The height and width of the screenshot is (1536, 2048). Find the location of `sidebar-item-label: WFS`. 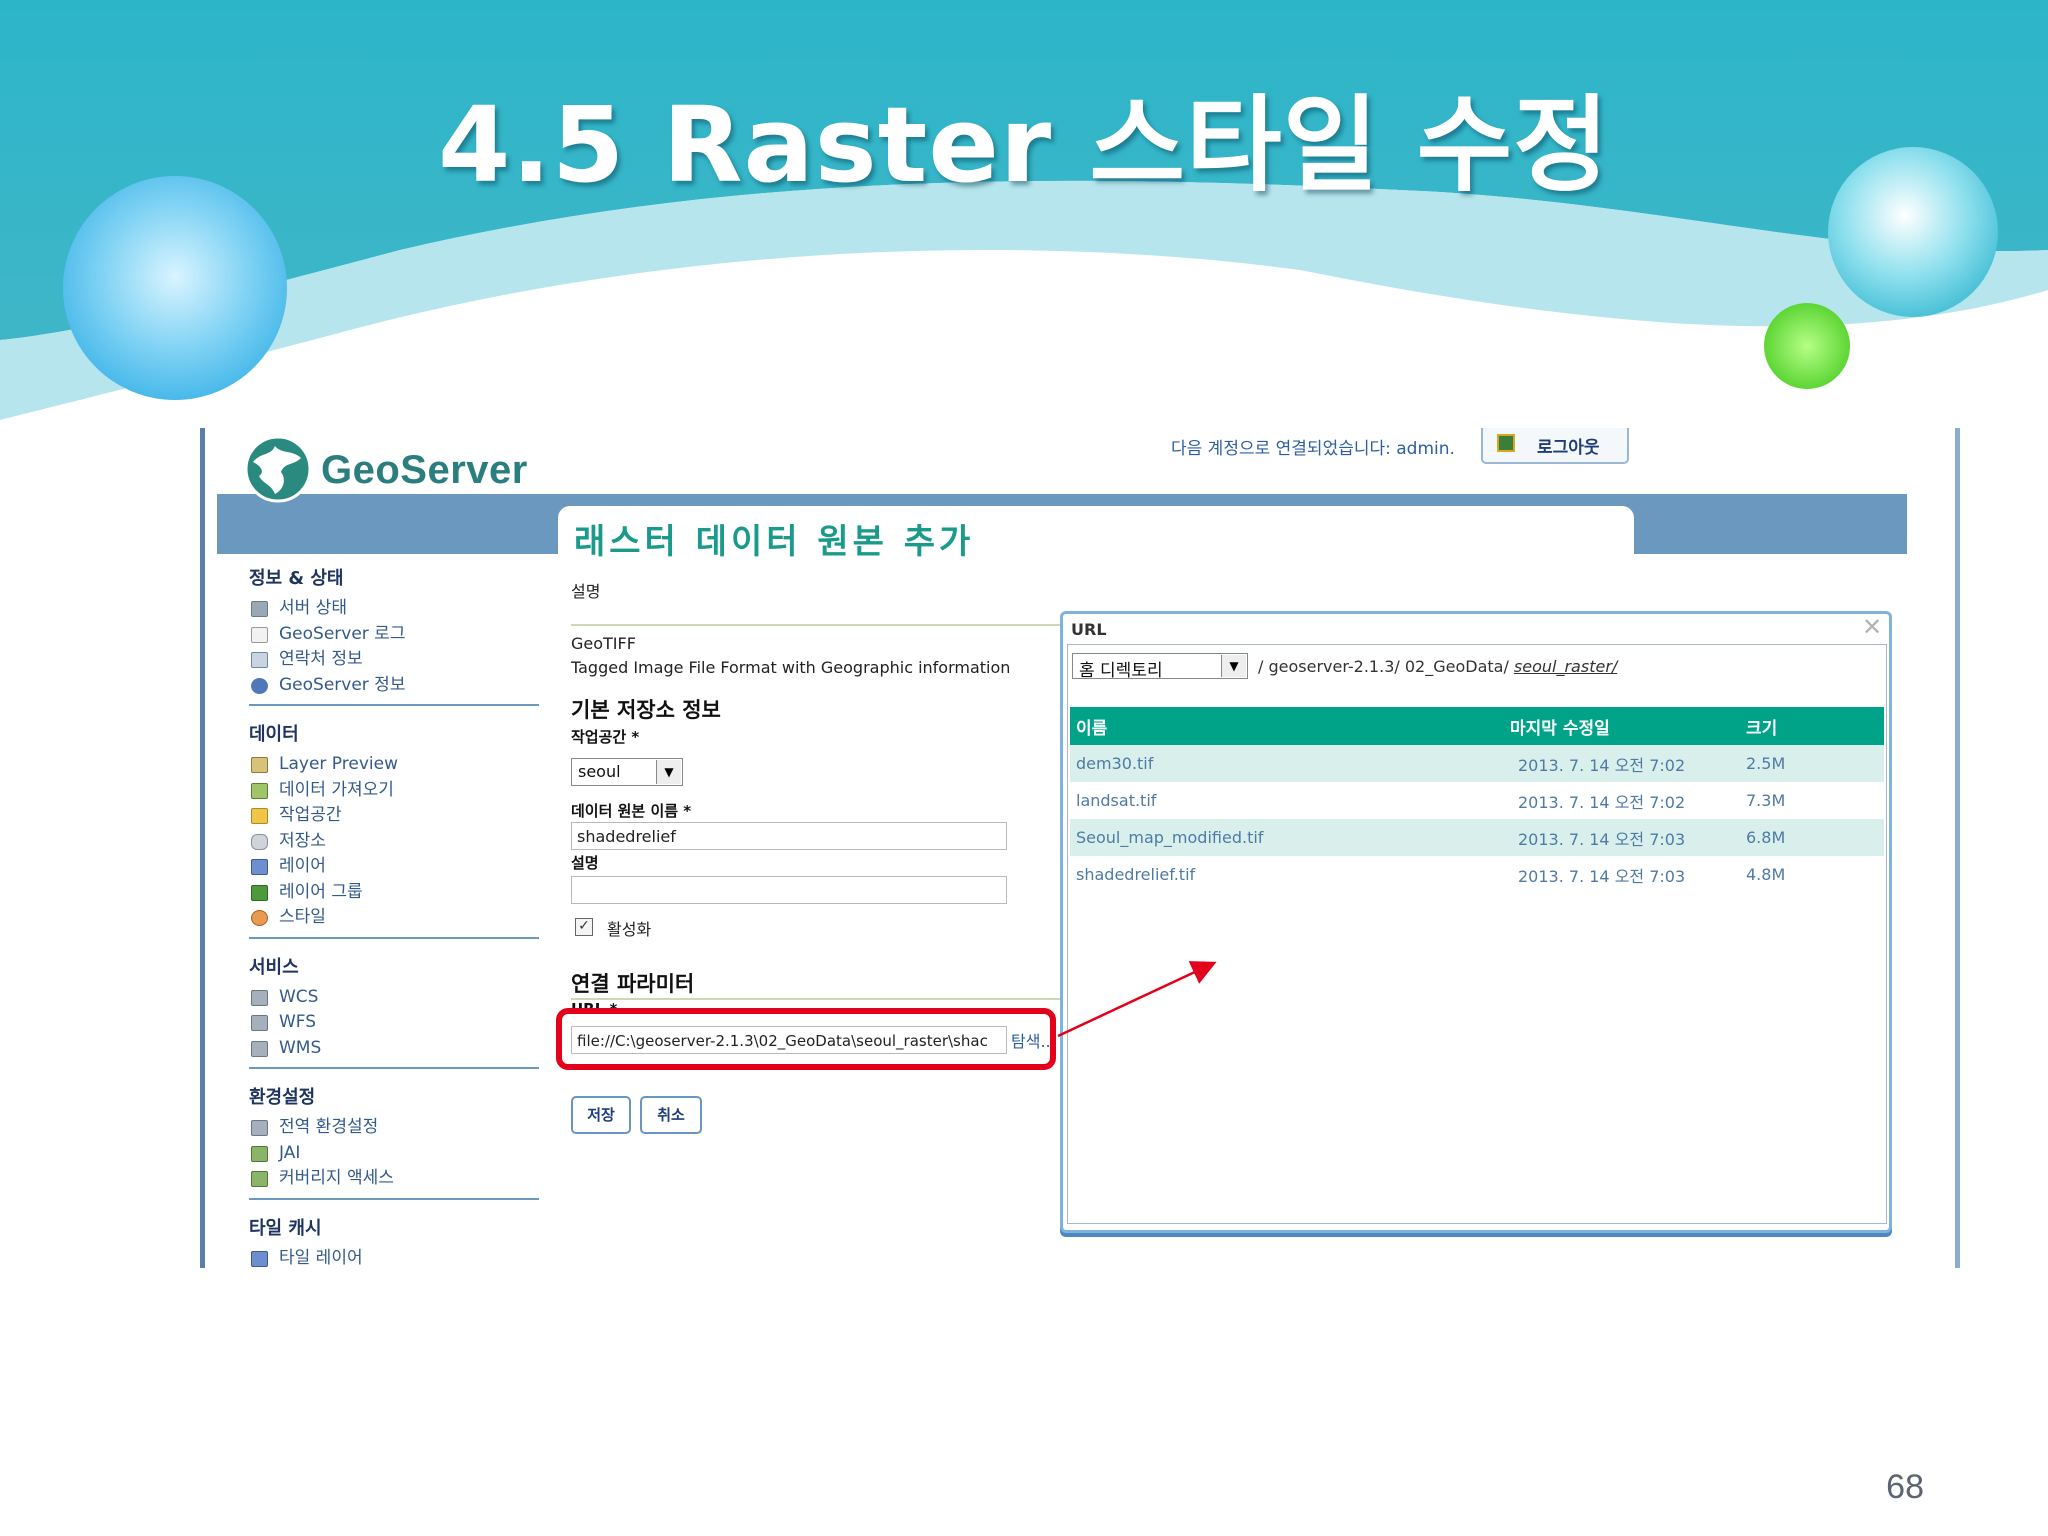

sidebar-item-label: WFS is located at coordinates (298, 1022).